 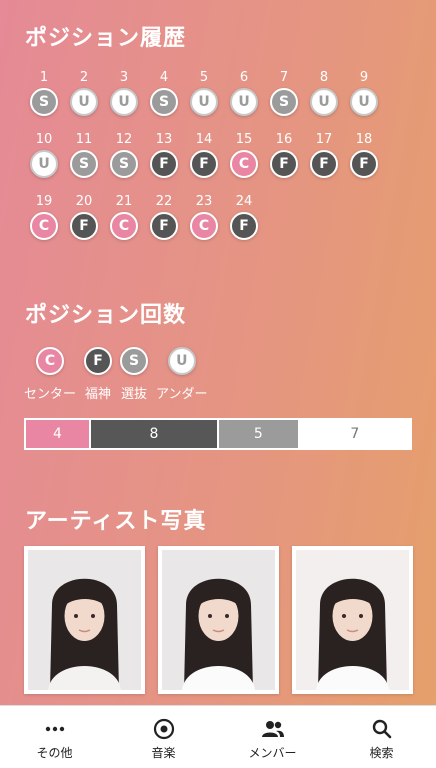 I want to click on position-legend: C センター F 福神 S 選抜 U アンダー, so click(x=120, y=374).